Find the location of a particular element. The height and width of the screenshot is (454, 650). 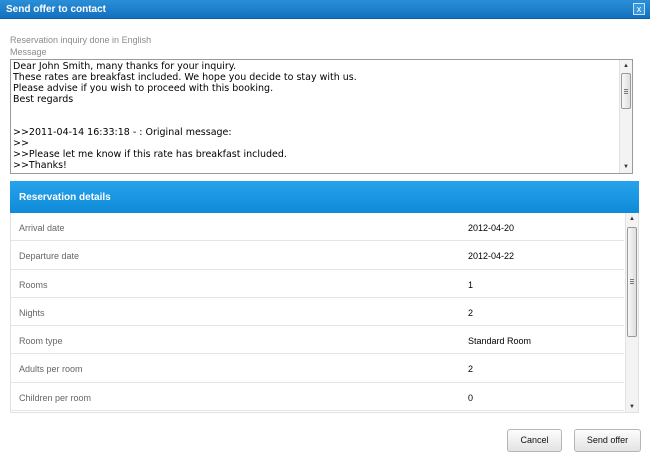

details-row-nights: Nights 2 is located at coordinates (317, 312).